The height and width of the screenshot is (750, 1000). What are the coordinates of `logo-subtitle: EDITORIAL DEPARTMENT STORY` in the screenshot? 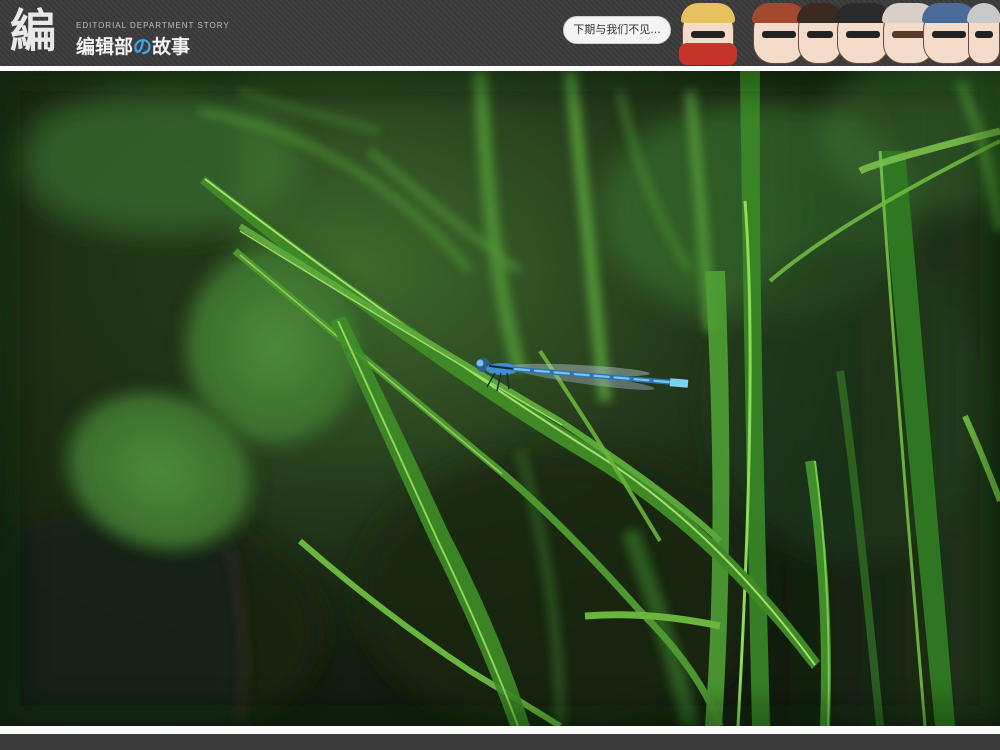 It's located at (153, 25).